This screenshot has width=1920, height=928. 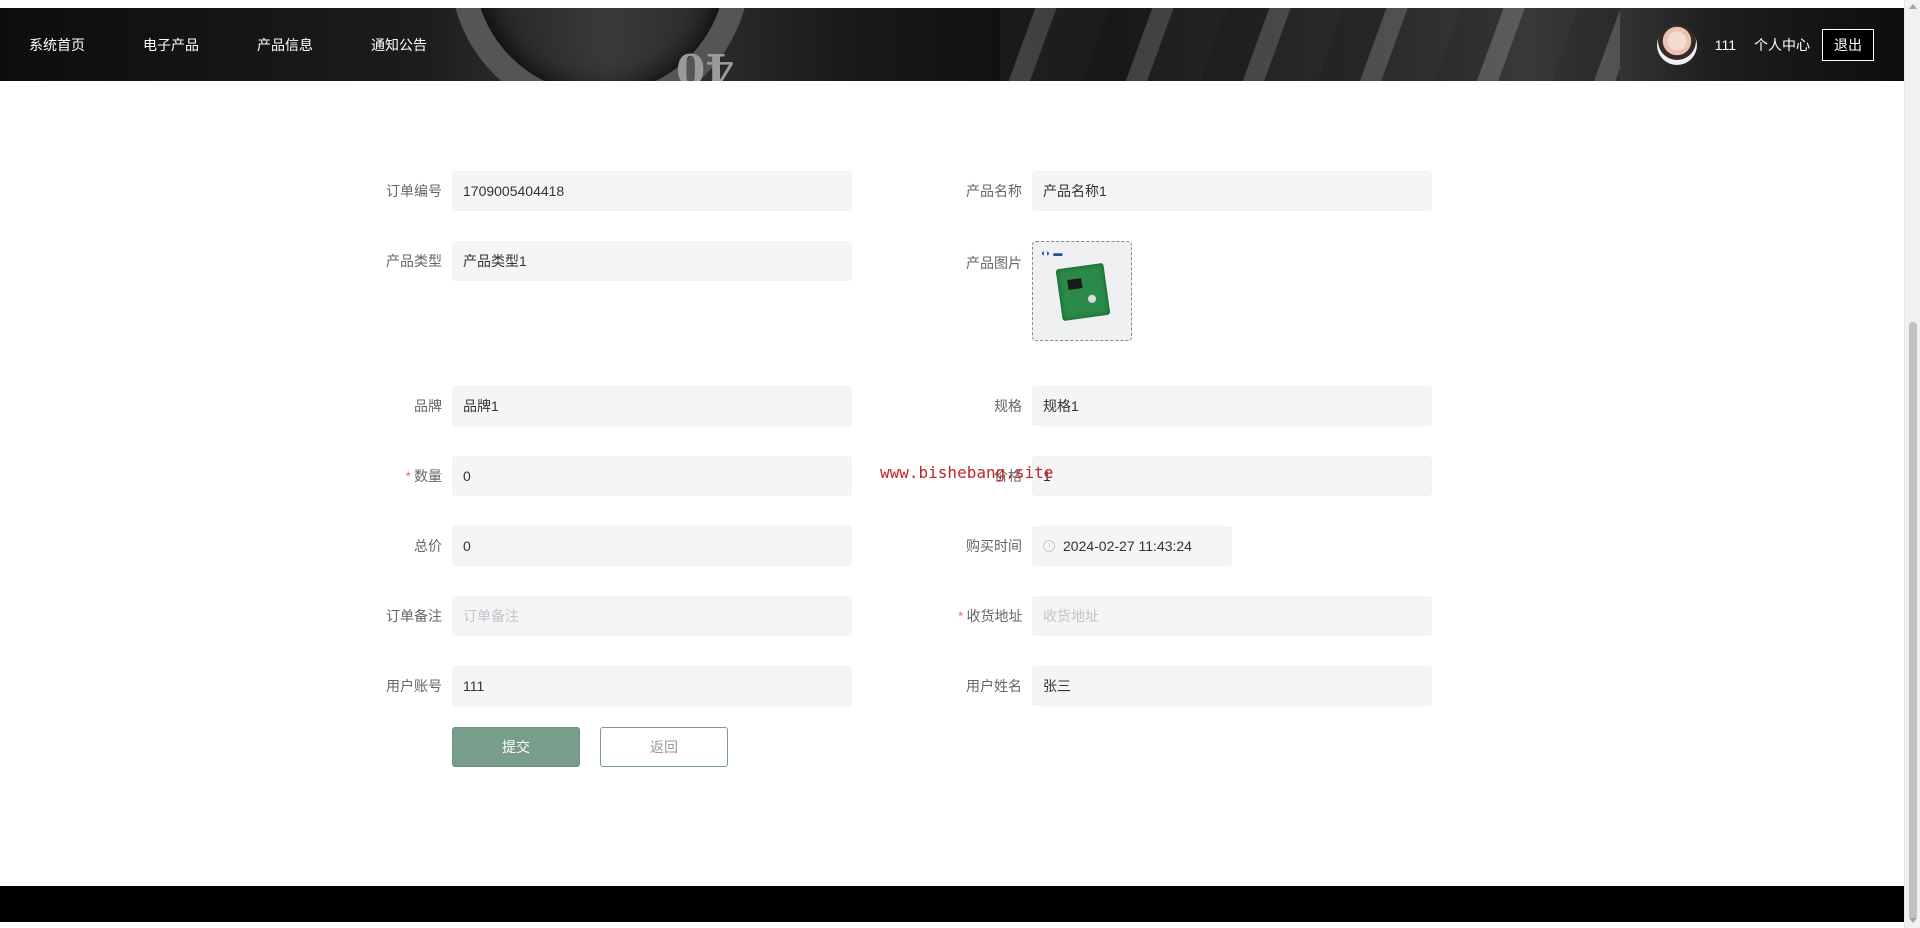 I want to click on form-row-order-no: 订单编号 1709005404418, so click(x=615, y=191).